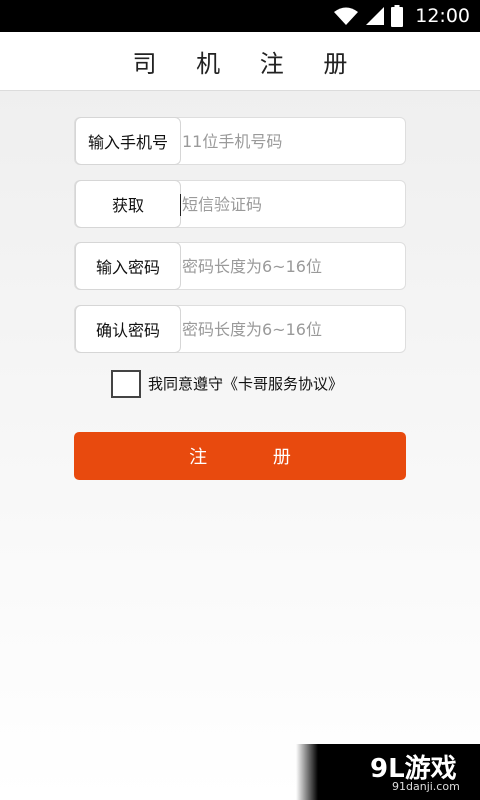 The width and height of the screenshot is (480, 800). I want to click on watermark: 9L游戏 91danji.com, so click(388, 772).